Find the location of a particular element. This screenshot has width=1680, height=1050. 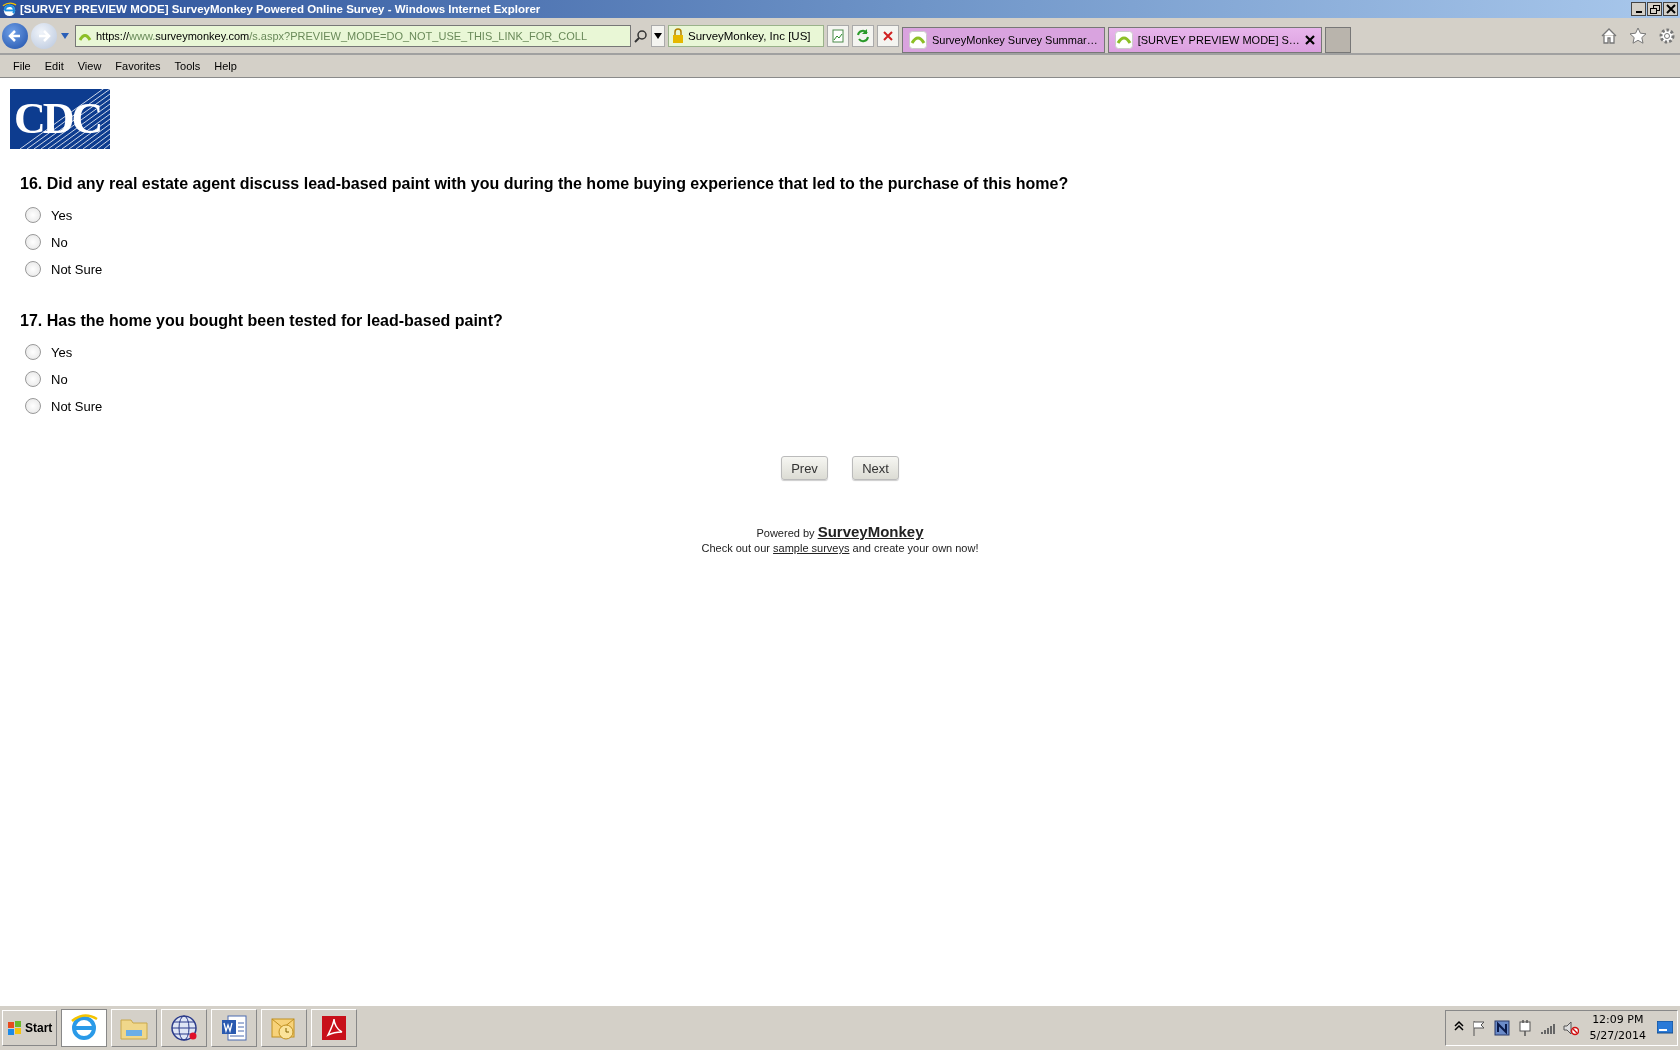

settings-icon is located at coordinates (1667, 35).